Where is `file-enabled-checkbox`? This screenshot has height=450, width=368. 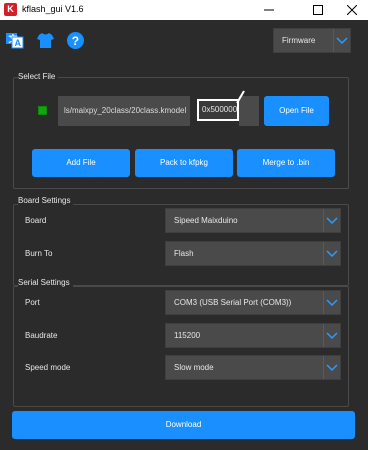 file-enabled-checkbox is located at coordinates (42, 110).